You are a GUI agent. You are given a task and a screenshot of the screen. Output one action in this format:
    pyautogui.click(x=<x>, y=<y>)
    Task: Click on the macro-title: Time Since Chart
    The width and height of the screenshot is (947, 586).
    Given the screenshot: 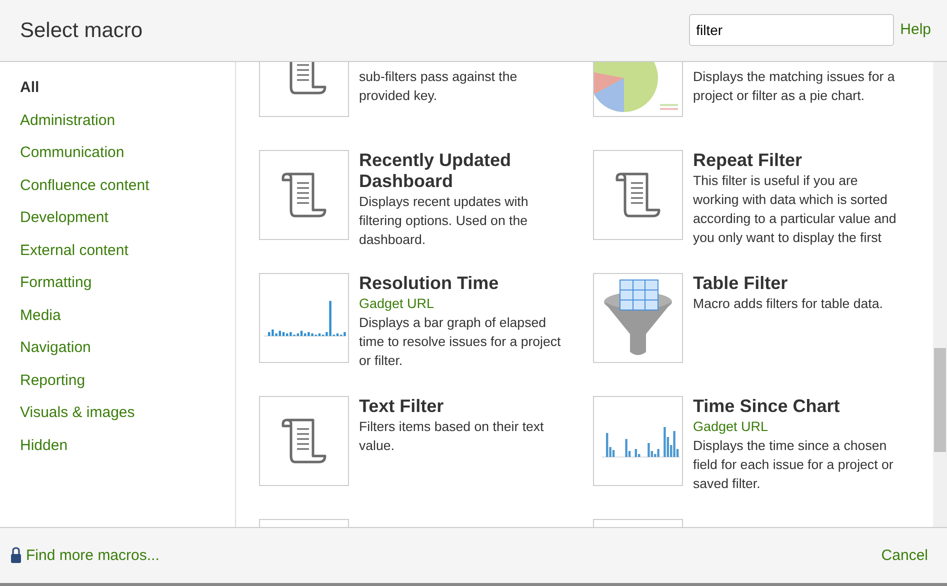 What is the action you would take?
    pyautogui.click(x=796, y=406)
    